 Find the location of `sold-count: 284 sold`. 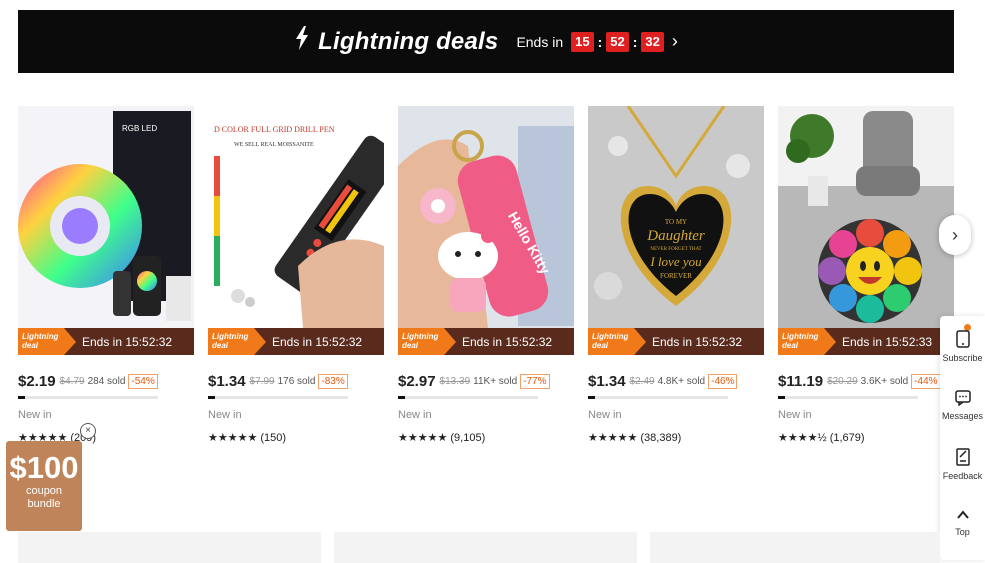

sold-count: 284 sold is located at coordinates (106, 381).